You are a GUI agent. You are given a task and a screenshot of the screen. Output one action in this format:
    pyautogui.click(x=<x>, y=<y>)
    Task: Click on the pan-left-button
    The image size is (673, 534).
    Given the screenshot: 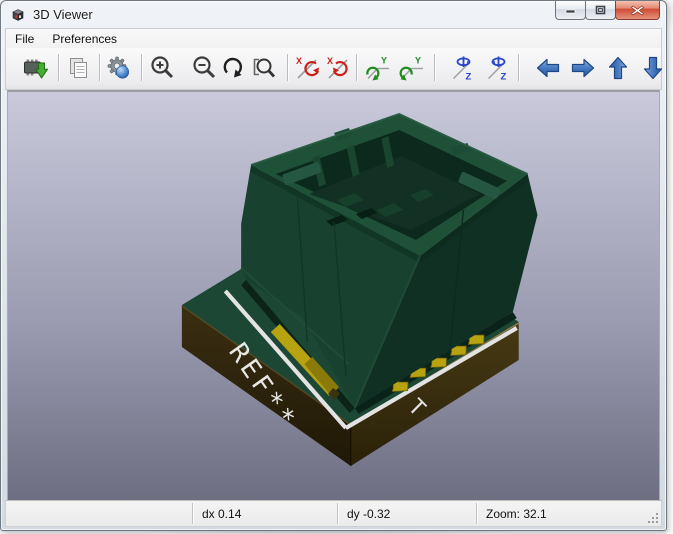 What is the action you would take?
    pyautogui.click(x=548, y=68)
    